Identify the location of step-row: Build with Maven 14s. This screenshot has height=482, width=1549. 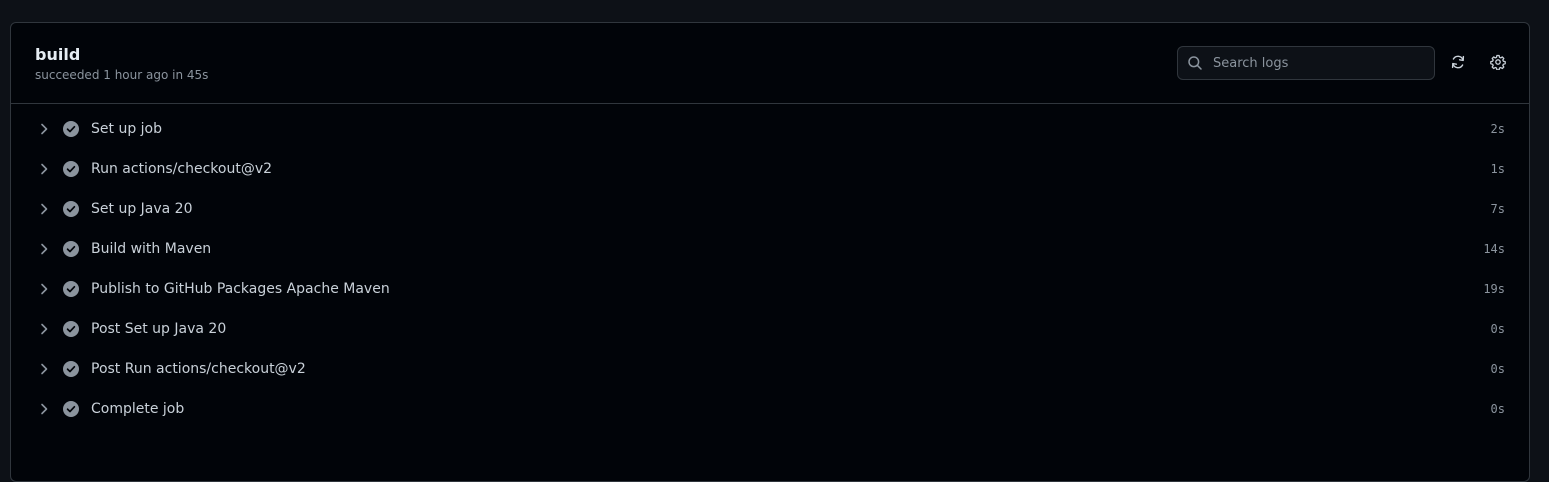
(770, 249).